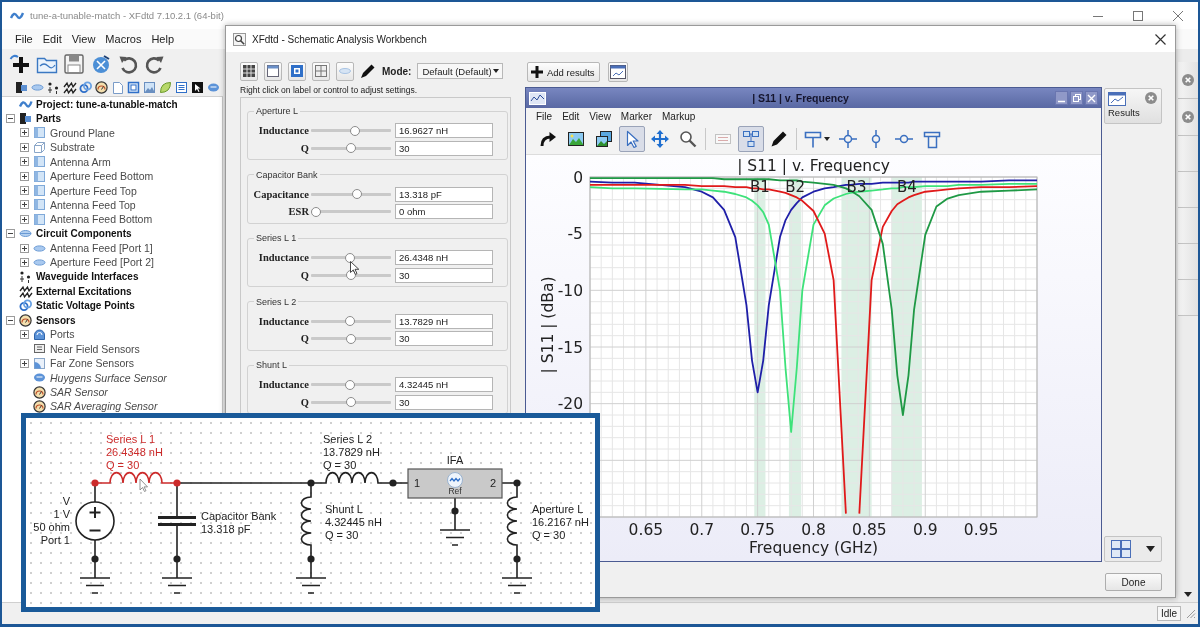  I want to click on done-button: Done, so click(1133, 582).